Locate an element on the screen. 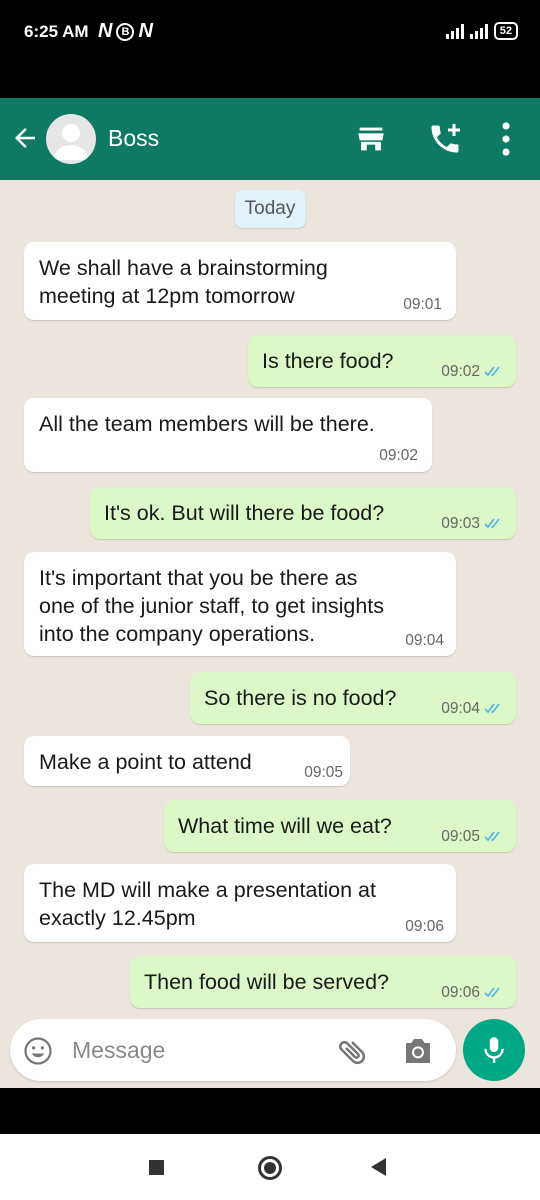 The image size is (540, 1200). message-line: Is there food? is located at coordinates (328, 361).